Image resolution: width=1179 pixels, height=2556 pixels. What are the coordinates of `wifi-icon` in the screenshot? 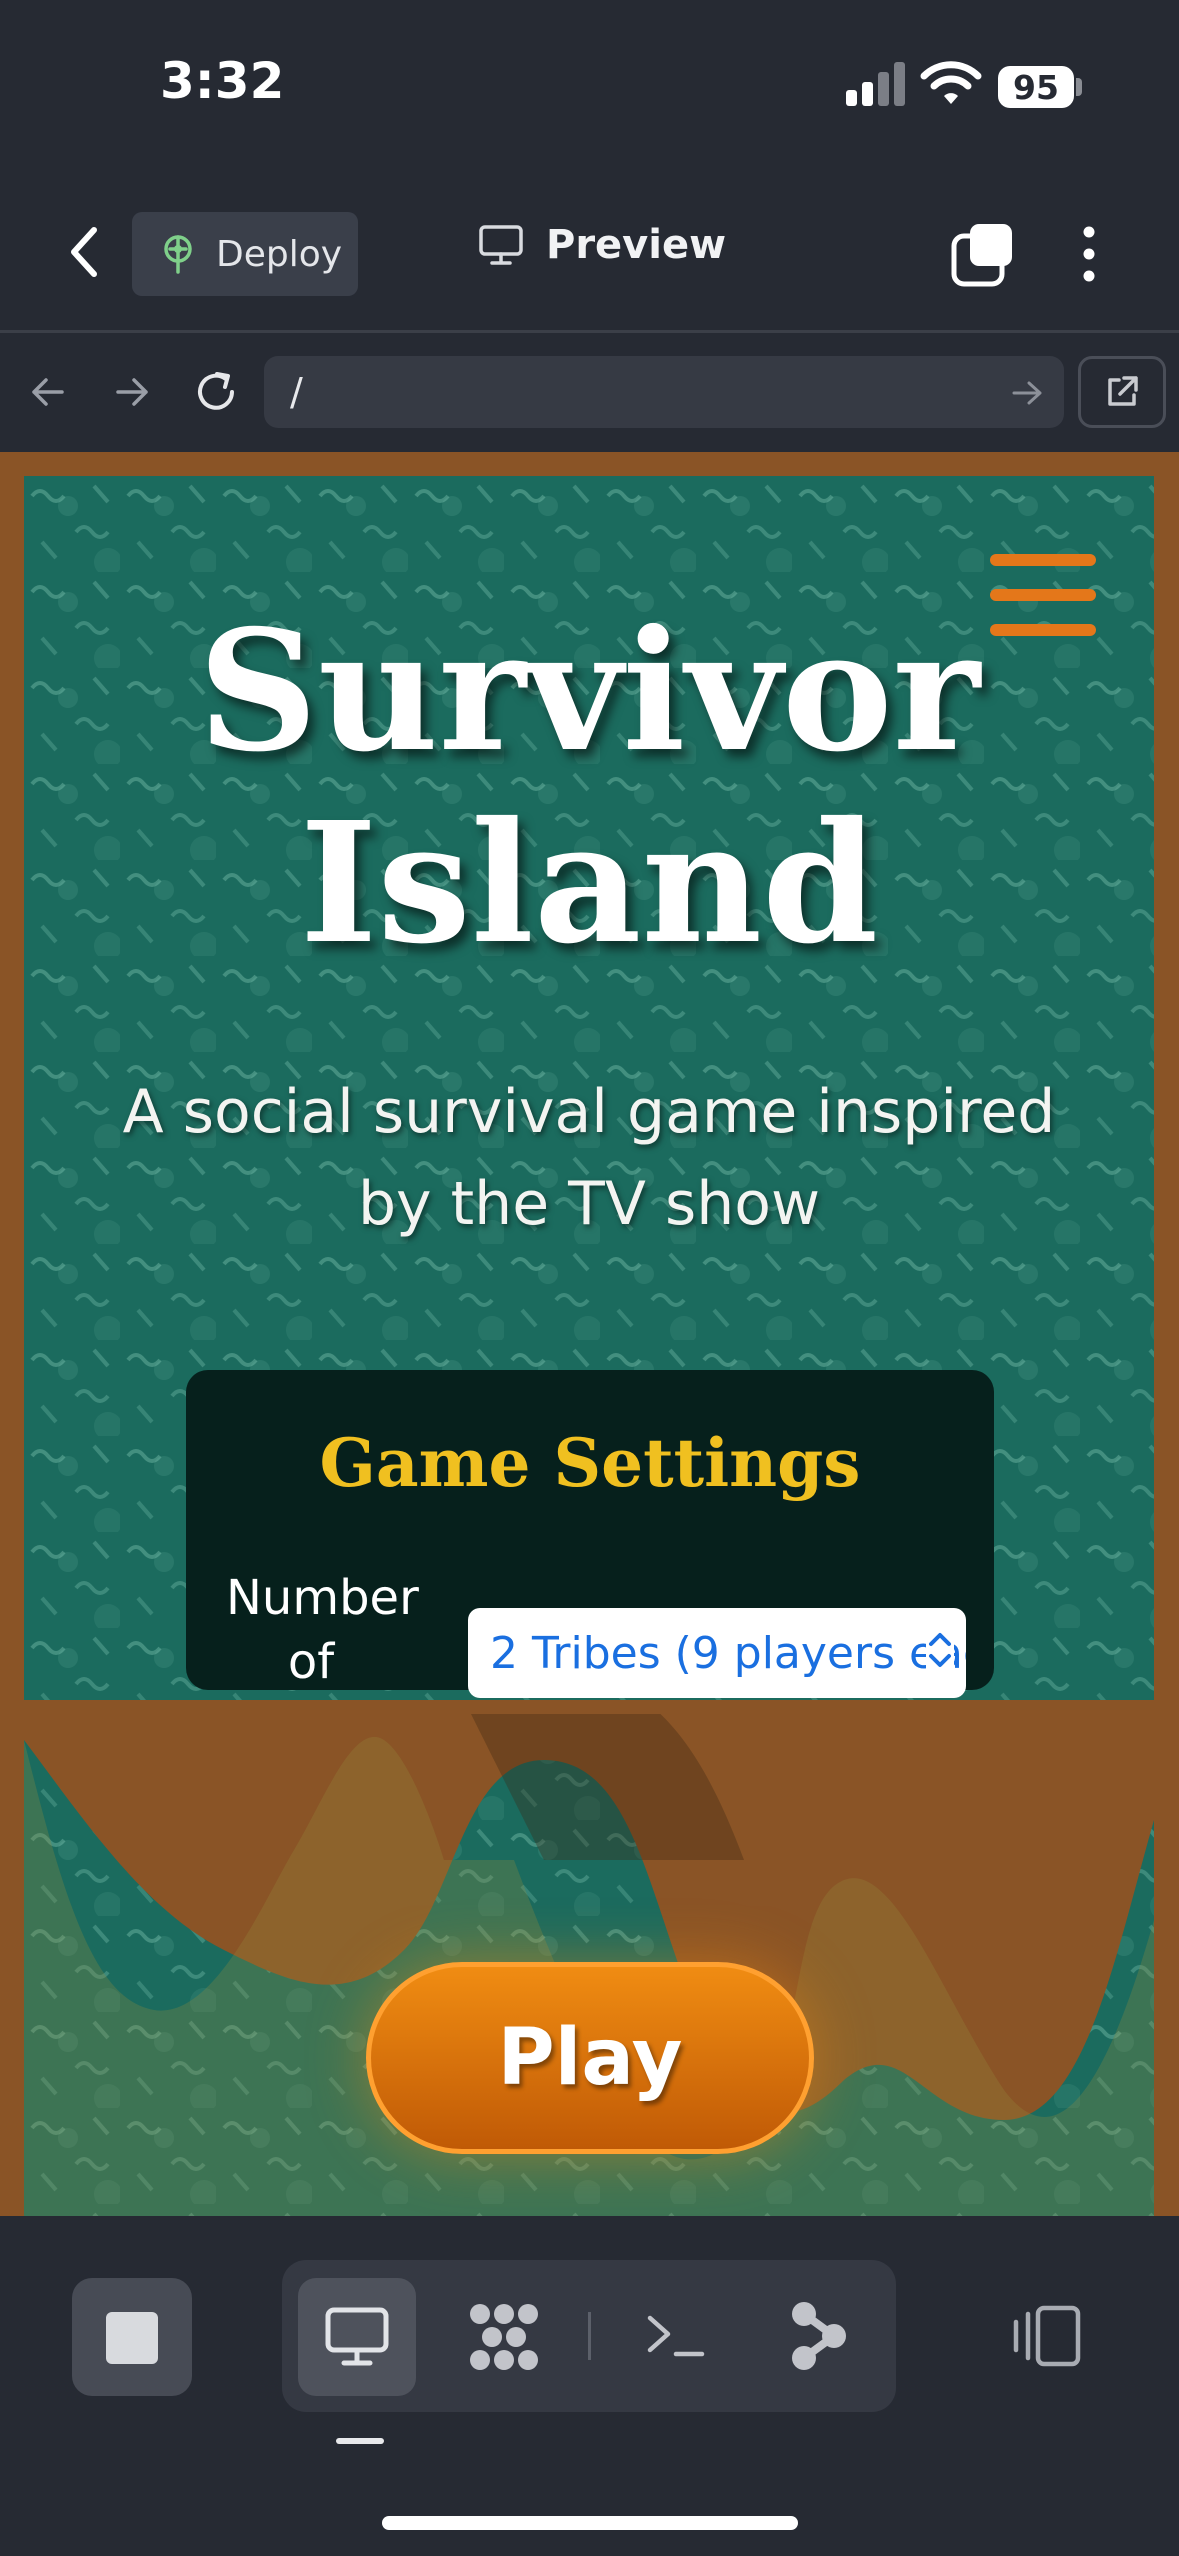 It's located at (951, 82).